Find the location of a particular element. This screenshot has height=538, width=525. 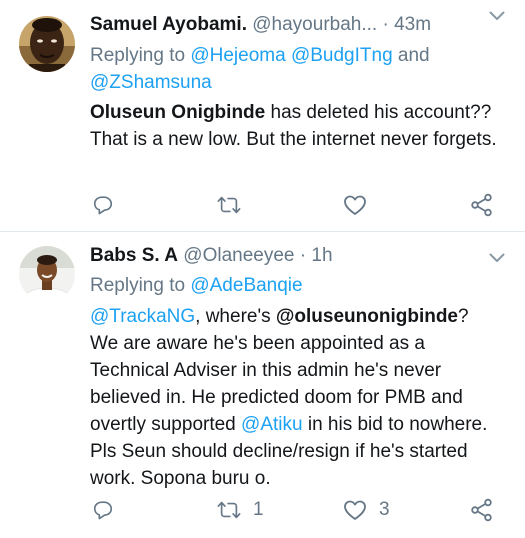

mention-link: @TrackaNG is located at coordinates (142, 316).